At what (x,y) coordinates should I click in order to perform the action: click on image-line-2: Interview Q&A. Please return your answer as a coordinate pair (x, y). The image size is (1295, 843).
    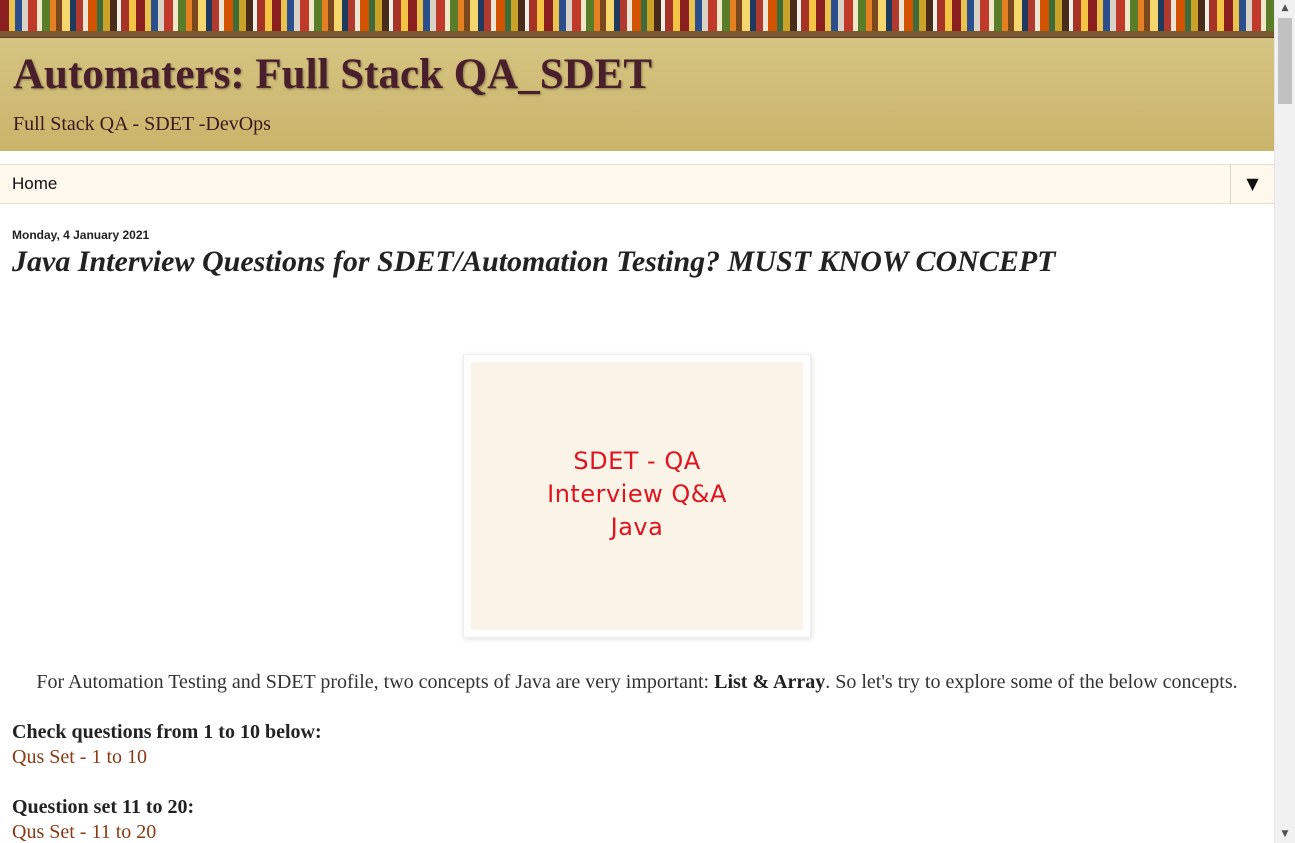
    Looking at the image, I should click on (637, 493).